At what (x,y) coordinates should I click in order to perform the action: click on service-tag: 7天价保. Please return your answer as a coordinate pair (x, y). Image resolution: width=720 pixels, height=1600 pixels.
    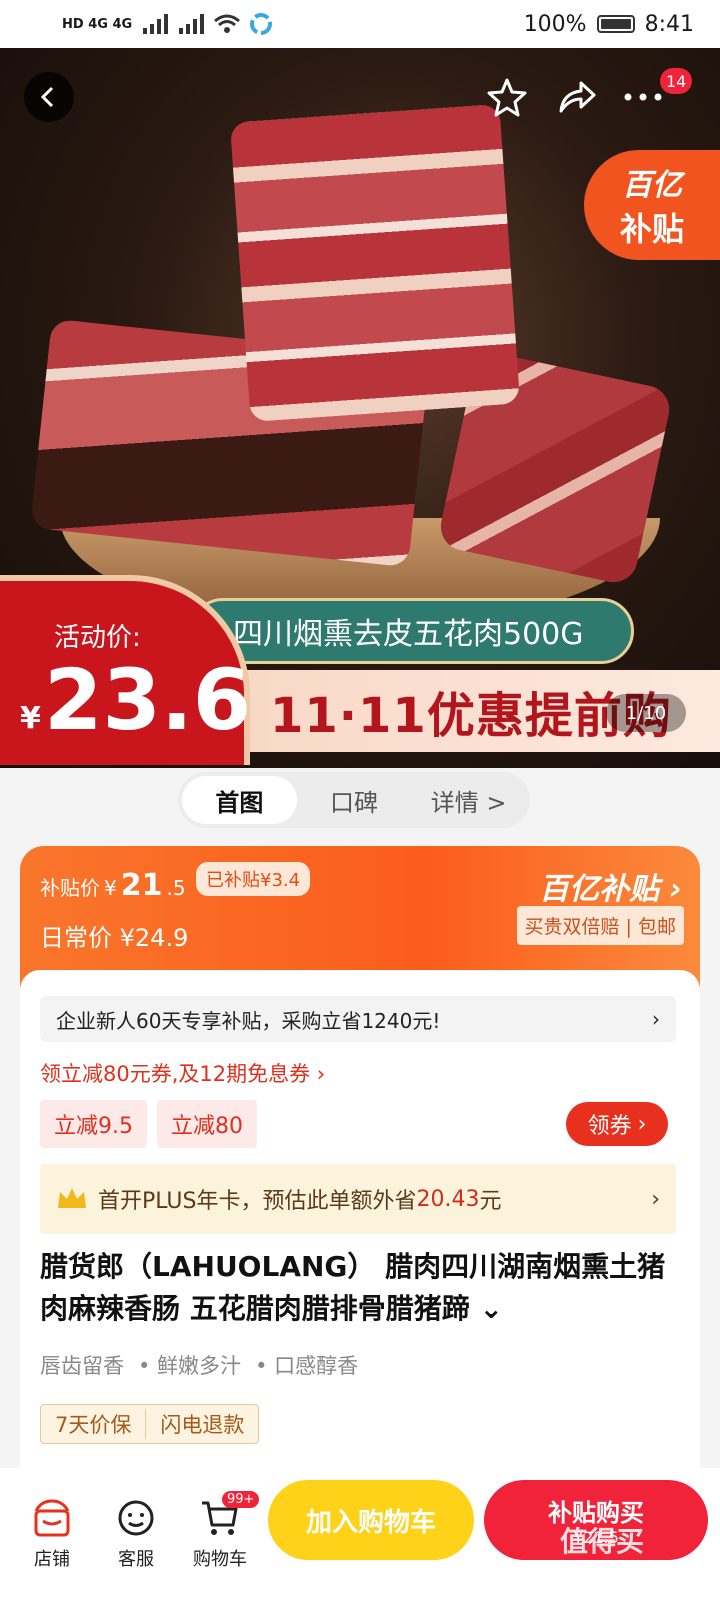
    Looking at the image, I should click on (93, 1425).